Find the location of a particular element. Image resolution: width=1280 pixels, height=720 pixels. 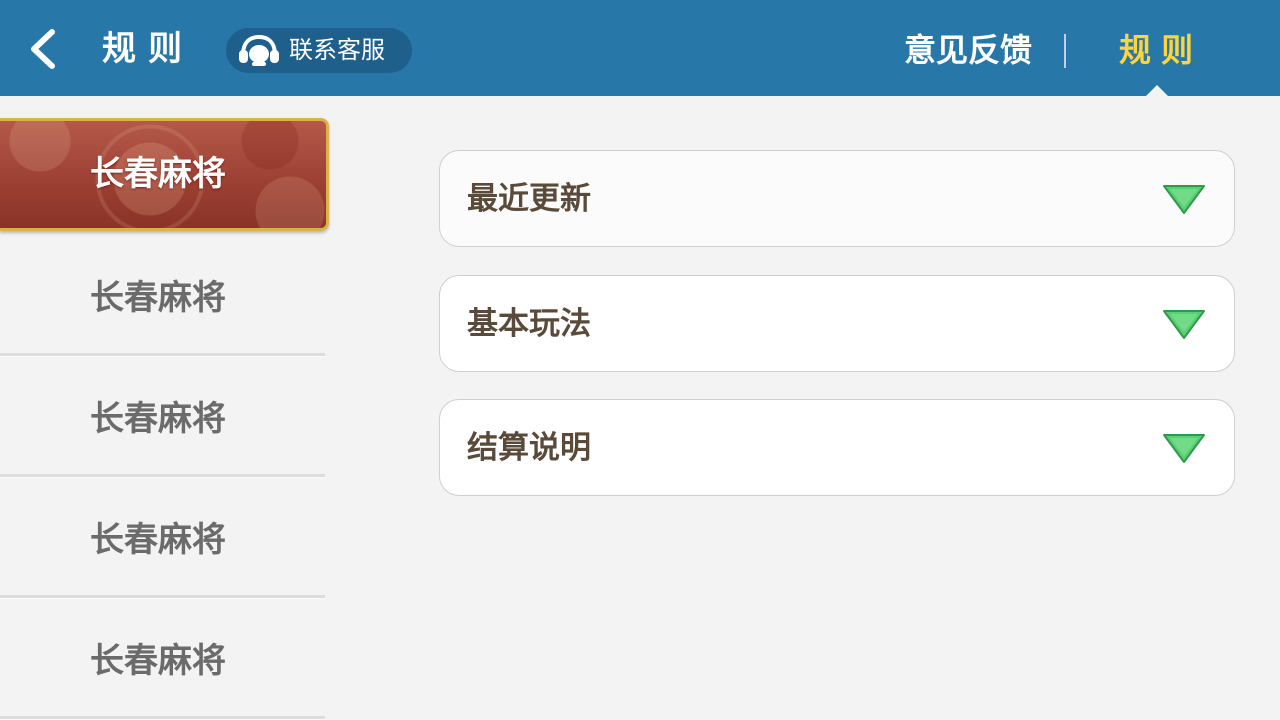

chevron-left-icon is located at coordinates (43, 49).